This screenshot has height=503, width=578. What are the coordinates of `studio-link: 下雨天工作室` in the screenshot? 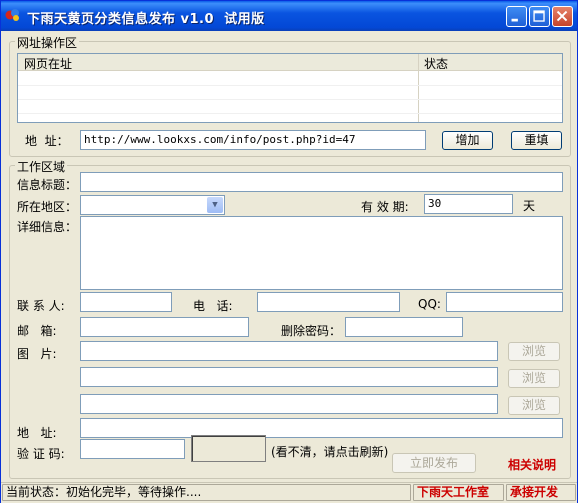 It's located at (458, 492).